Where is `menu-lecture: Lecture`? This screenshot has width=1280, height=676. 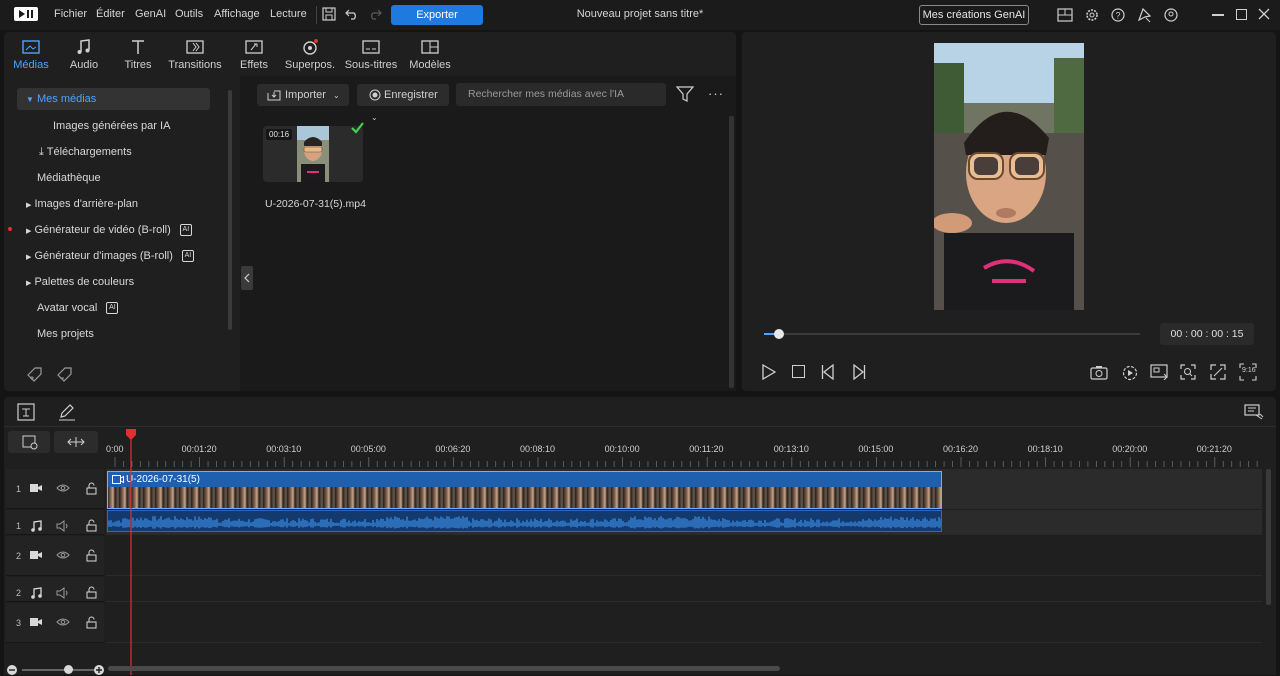 menu-lecture: Lecture is located at coordinates (288, 14).